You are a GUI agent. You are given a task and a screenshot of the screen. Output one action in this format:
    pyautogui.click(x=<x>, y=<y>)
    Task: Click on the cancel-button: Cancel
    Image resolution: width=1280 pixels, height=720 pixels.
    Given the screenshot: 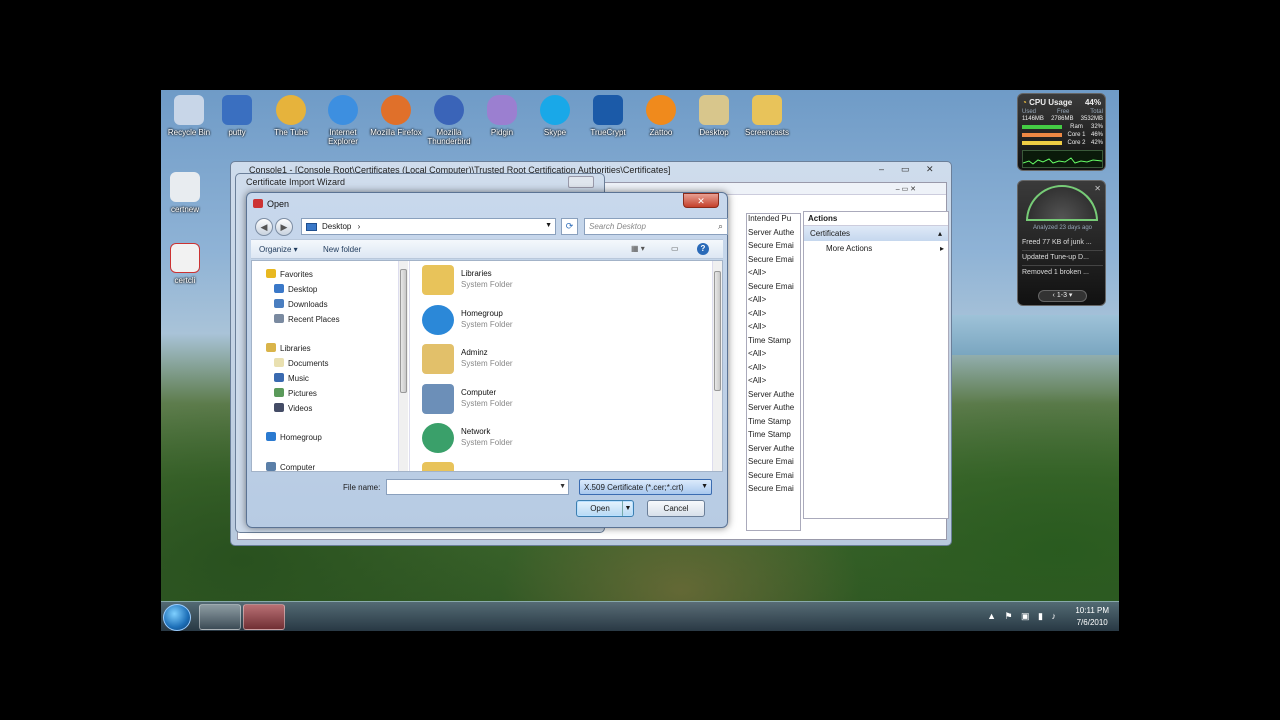 What is the action you would take?
    pyautogui.click(x=676, y=508)
    